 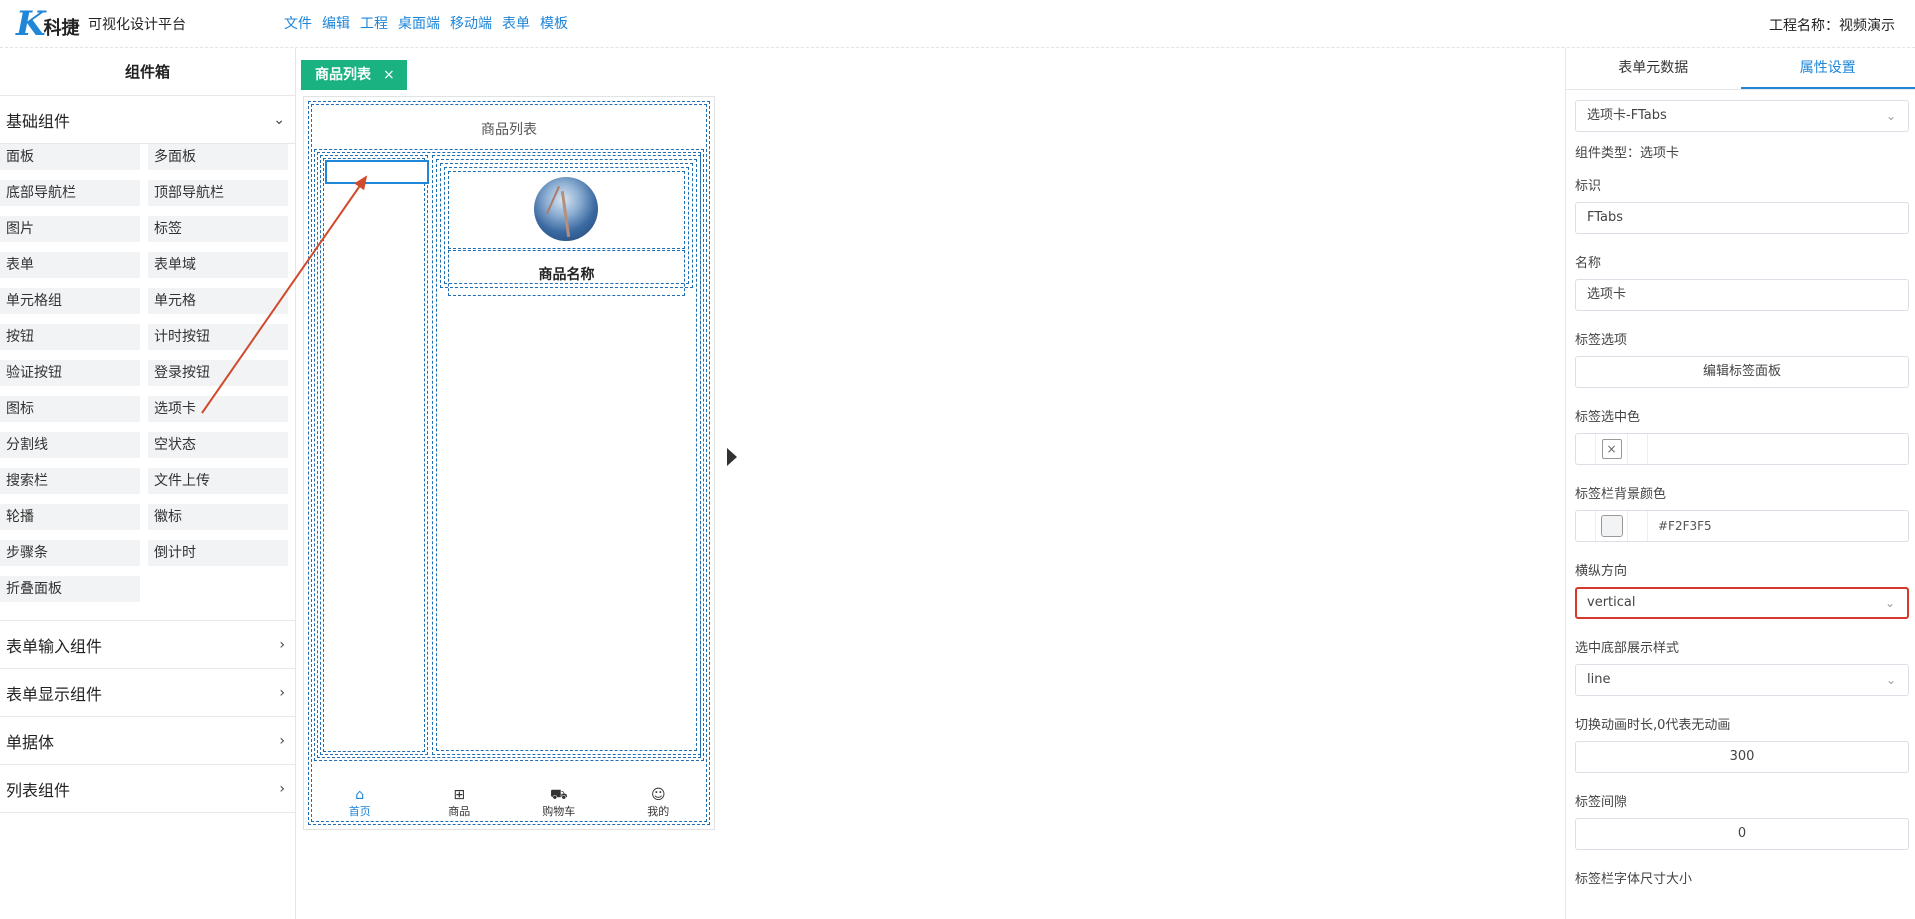 What do you see at coordinates (1778, 526) in the screenshot?
I see `bar-bg-color-value: #F2F3F5` at bounding box center [1778, 526].